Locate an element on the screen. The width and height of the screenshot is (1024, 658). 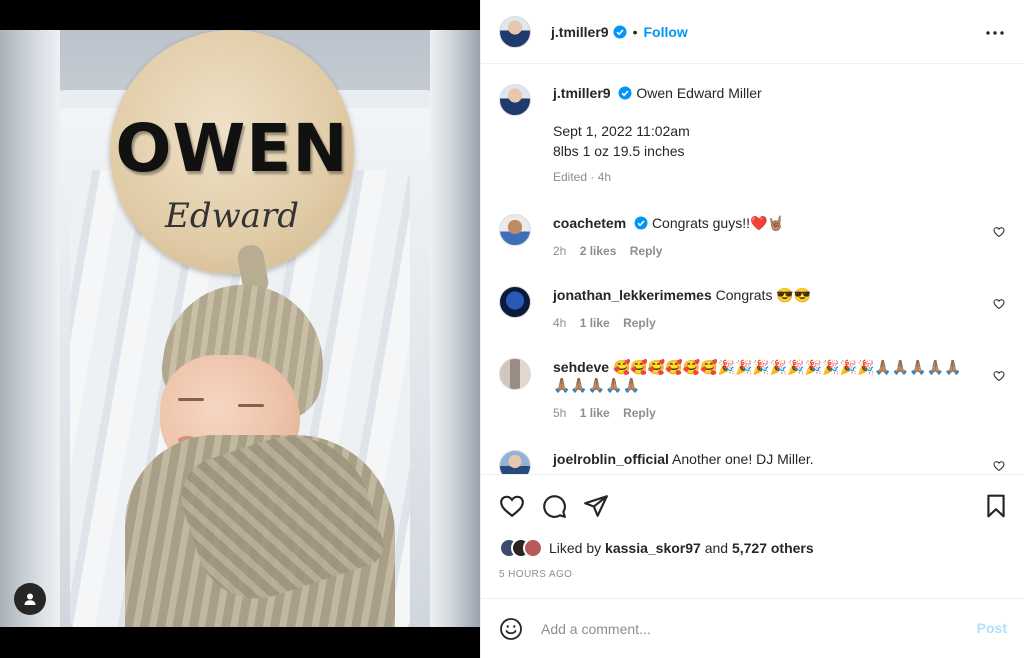
comment-text: 🥰🥰🥰🥰🥰🥰🎉🎉🎉🎉🎉🎉🎉🎉🎉🙏🏽🙏🏽🙏🏽🙏🏽🙏🏽🙏🏽🙏🏽🙏🏽🙏🏽🙏🏽 is located at coordinates (757, 376).